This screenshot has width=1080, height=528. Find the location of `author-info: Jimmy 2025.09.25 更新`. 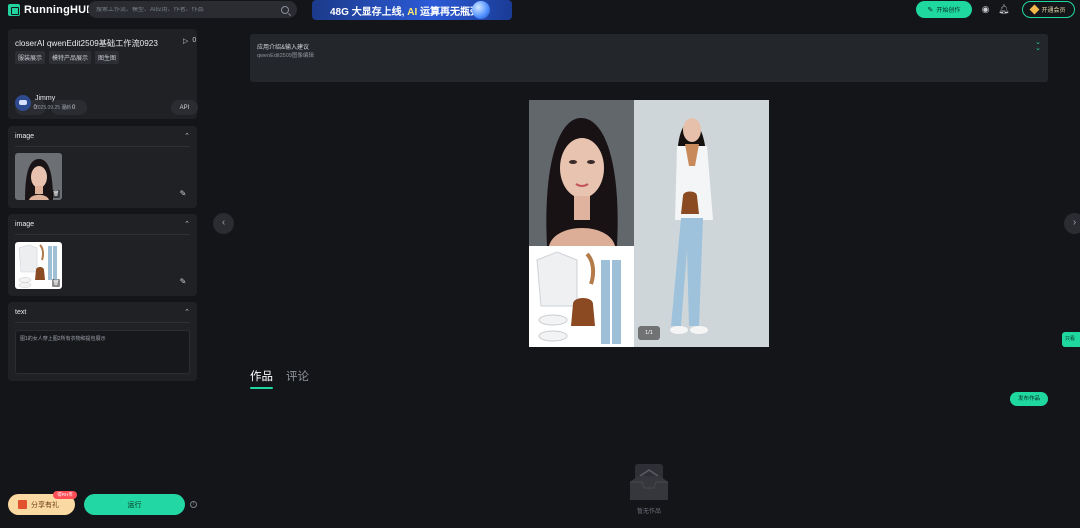

author-info: Jimmy 2025.09.25 更新 is located at coordinates (43, 103).